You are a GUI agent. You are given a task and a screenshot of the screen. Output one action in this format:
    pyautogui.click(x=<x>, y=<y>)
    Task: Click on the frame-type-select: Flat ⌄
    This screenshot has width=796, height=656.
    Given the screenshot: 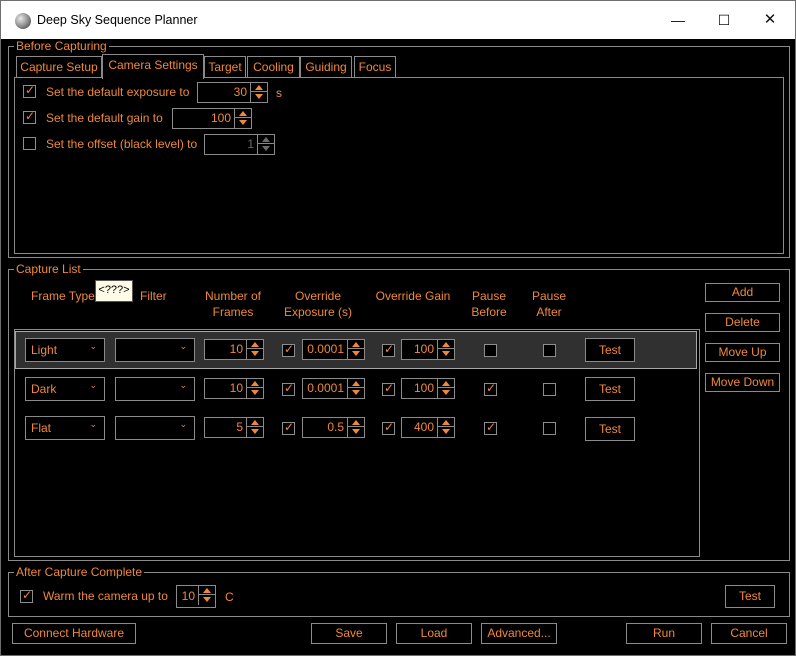 What is the action you would take?
    pyautogui.click(x=65, y=428)
    